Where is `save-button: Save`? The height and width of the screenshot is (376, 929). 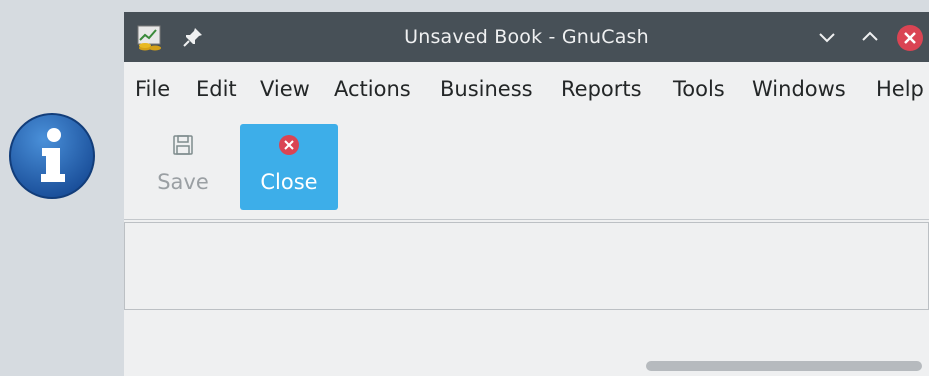
save-button: Save is located at coordinates (183, 167).